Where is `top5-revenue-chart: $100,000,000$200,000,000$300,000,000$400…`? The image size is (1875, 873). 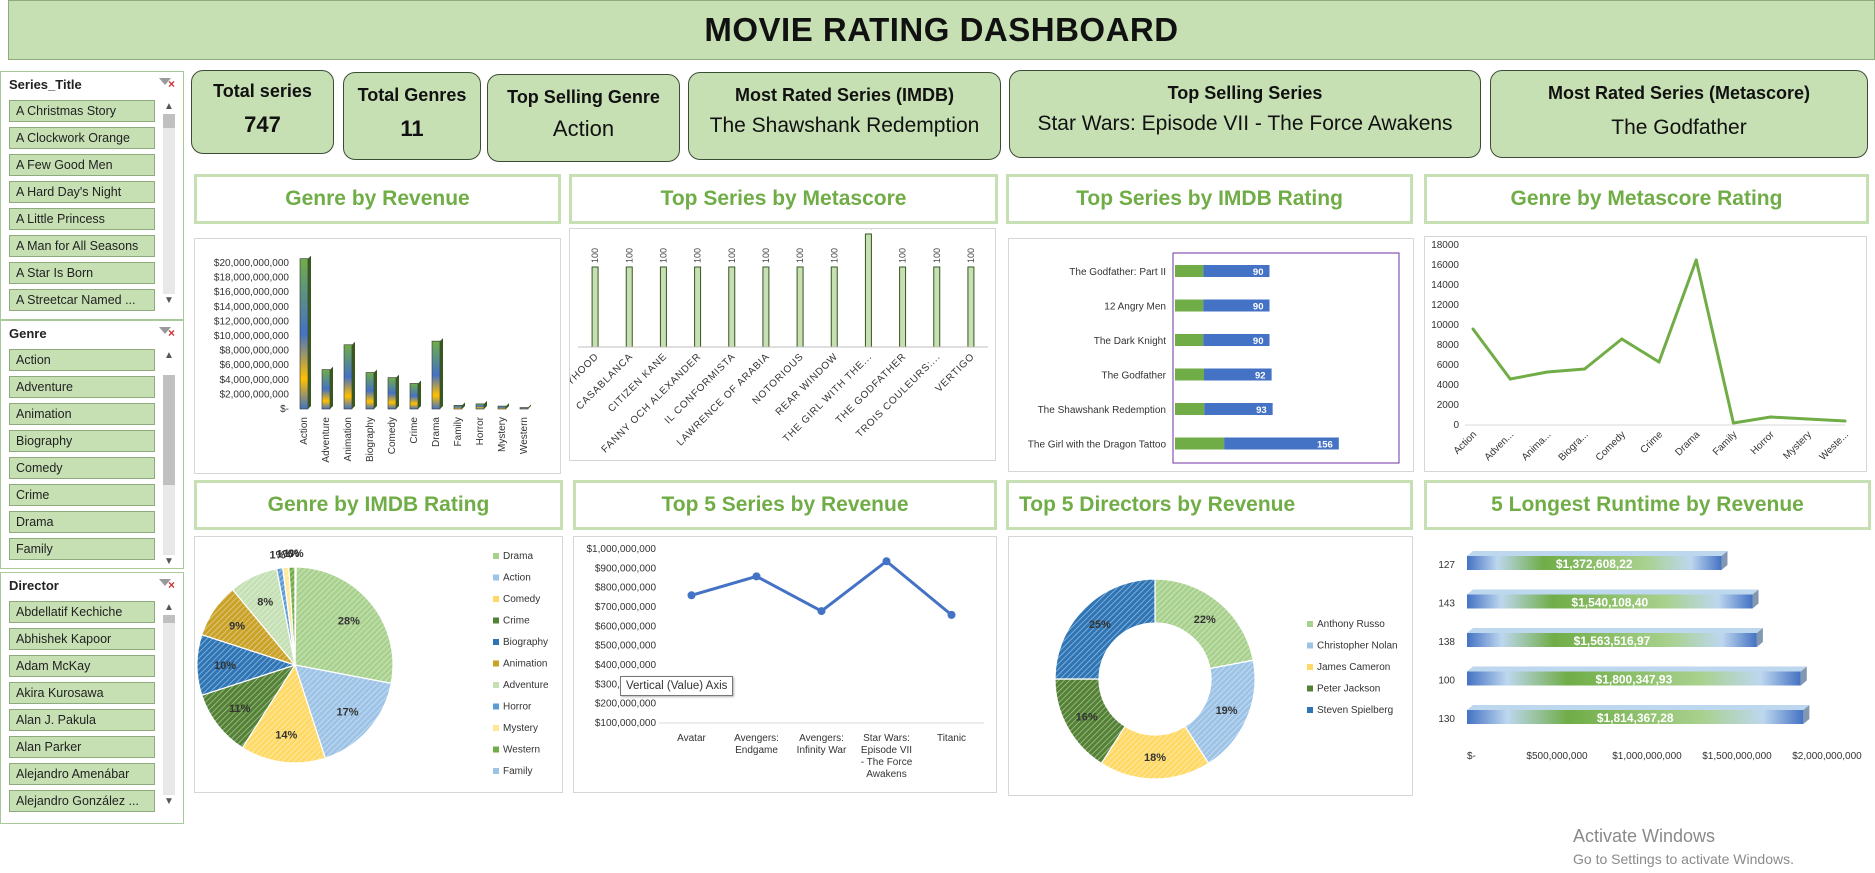
top5-revenue-chart: $100,000,000$200,000,000$300,000,000$400… is located at coordinates (785, 664).